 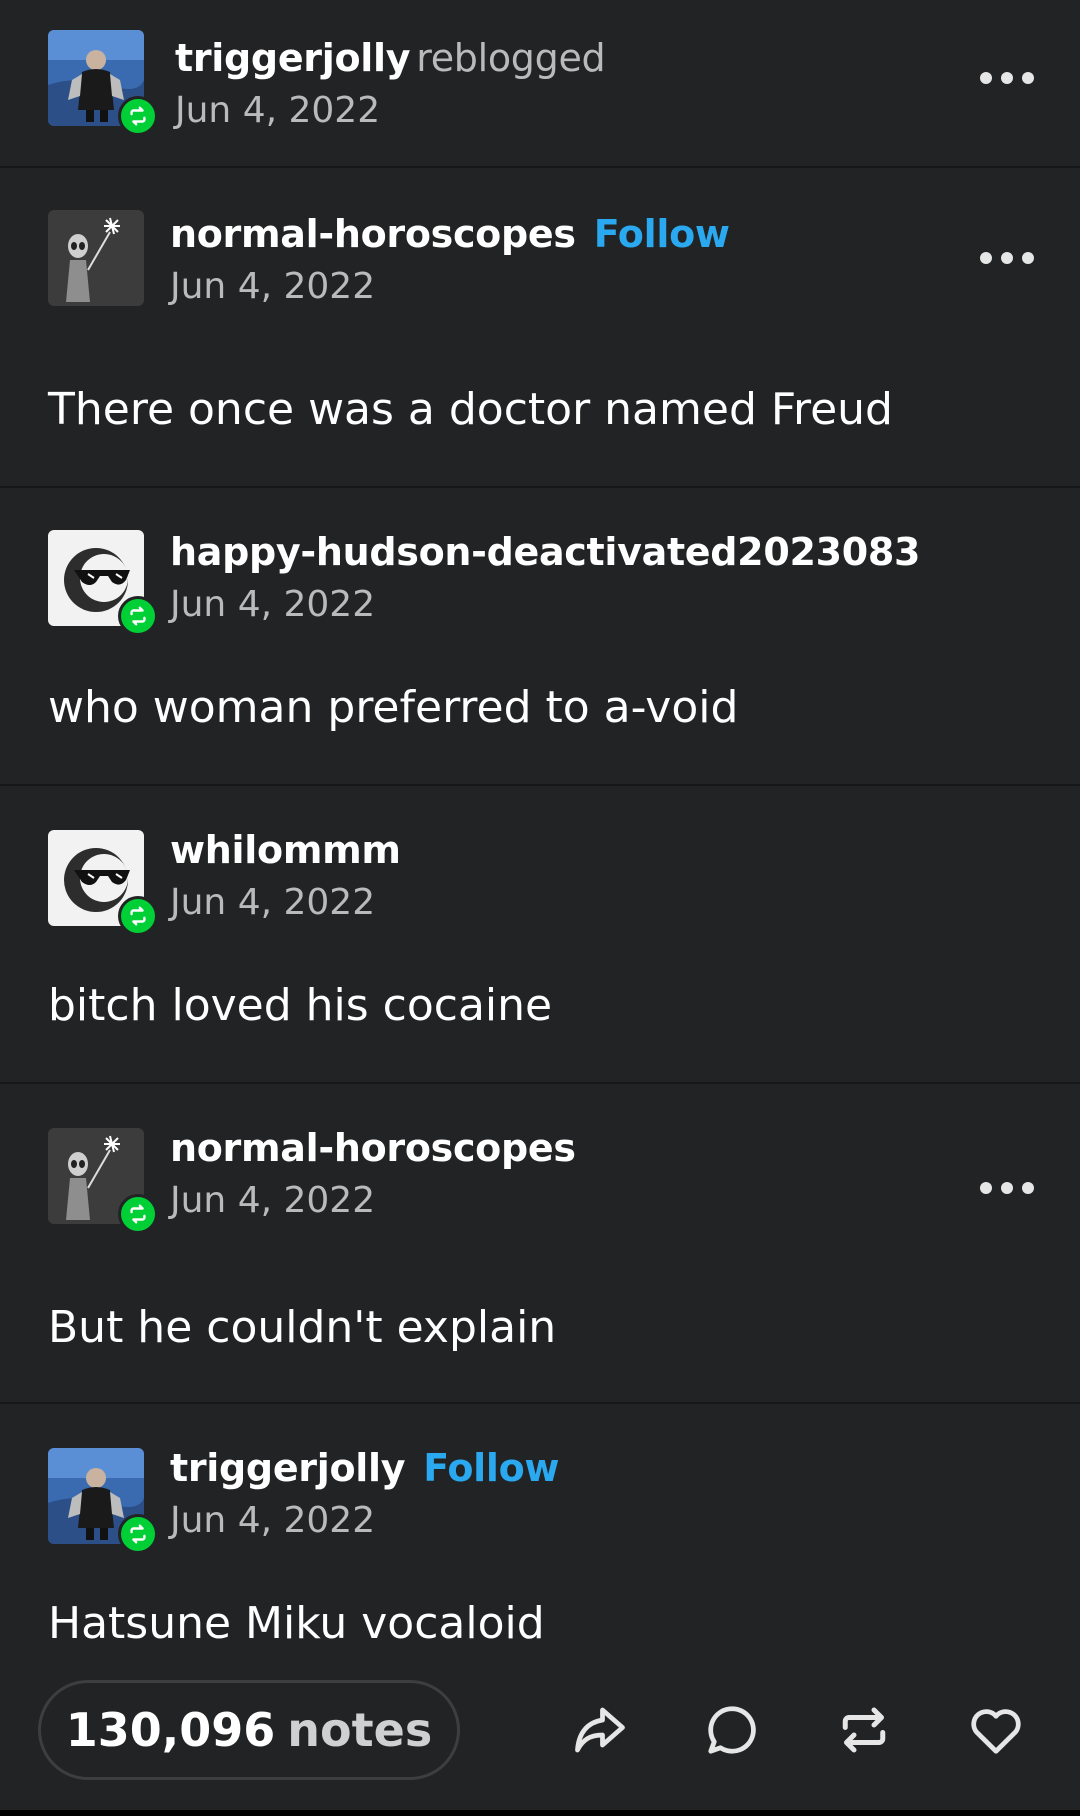 I want to click on entry-text: Hatsune Miku vocaloid, so click(x=296, y=1623).